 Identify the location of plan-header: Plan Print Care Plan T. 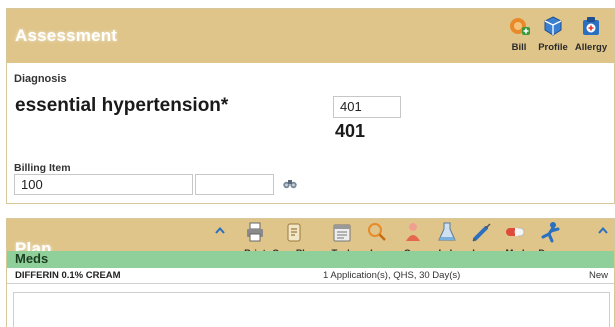
(310, 239).